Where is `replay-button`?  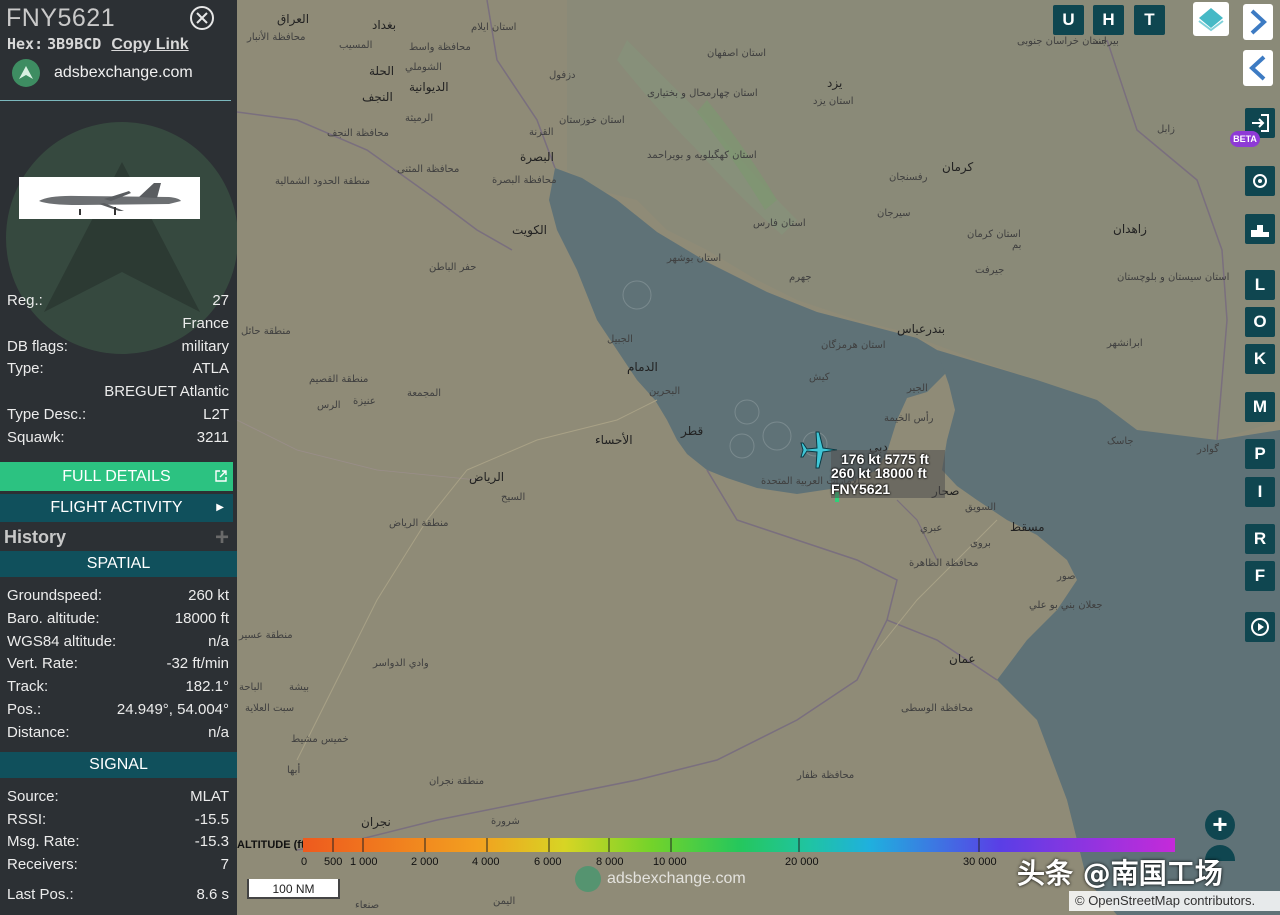 replay-button is located at coordinates (1260, 627).